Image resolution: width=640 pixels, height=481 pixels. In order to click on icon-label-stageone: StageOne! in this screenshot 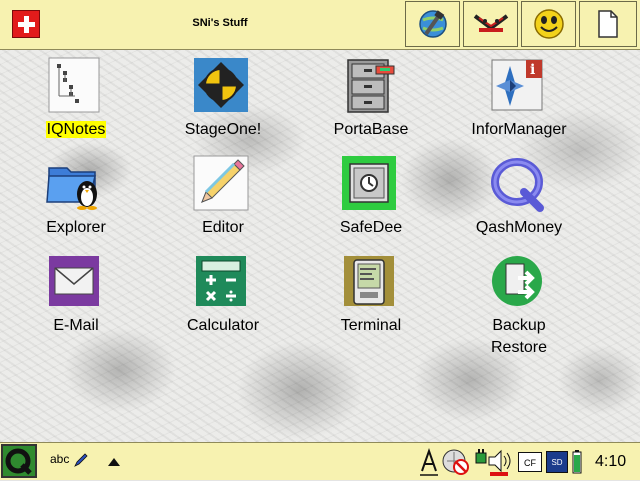, I will do `click(223, 129)`.